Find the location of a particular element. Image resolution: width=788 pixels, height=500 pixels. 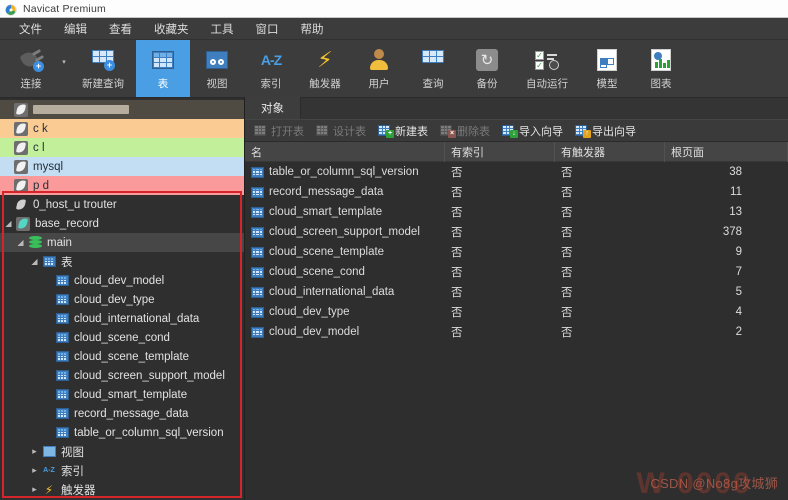

cell-name-text: cloud_smart_template is located at coordinates (326, 212).